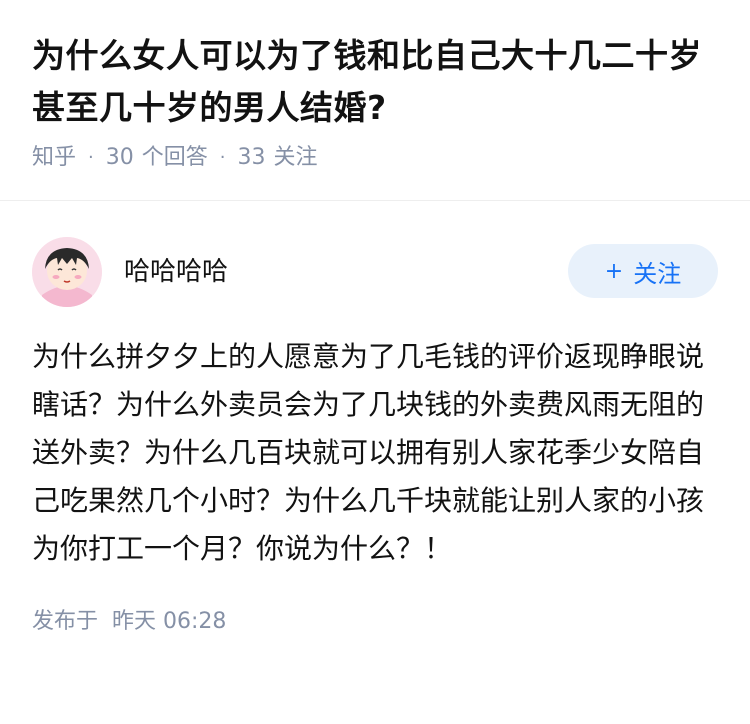 The height and width of the screenshot is (724, 750). What do you see at coordinates (375, 158) in the screenshot?
I see `question-meta: 知乎 · 30 个回答 · 33 关注` at bounding box center [375, 158].